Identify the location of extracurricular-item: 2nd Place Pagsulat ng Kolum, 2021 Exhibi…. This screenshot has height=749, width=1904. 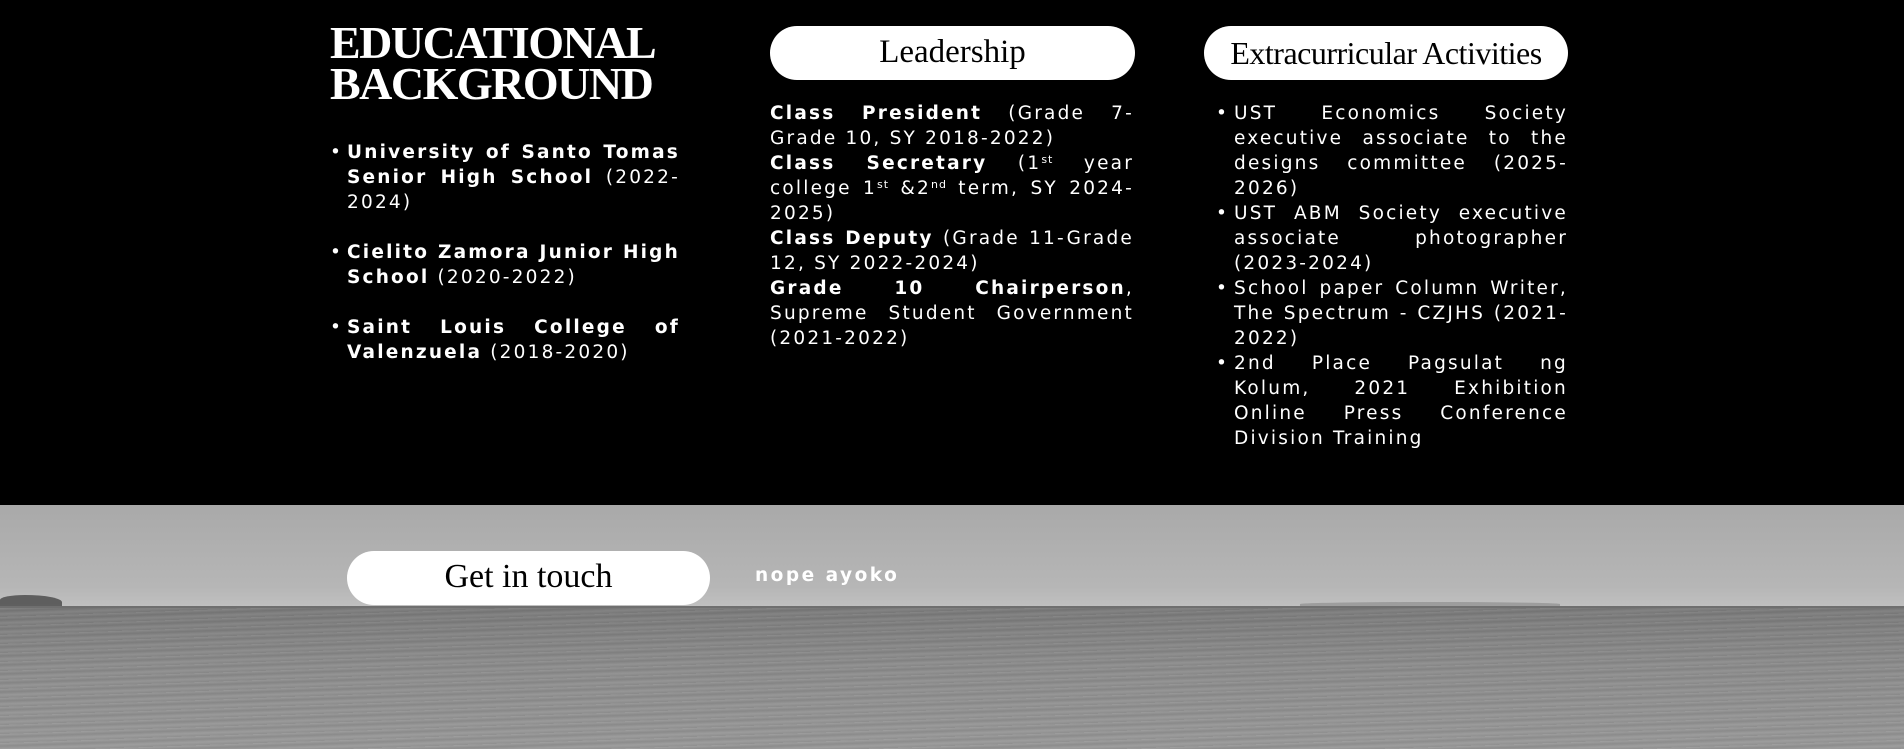
(1392, 401).